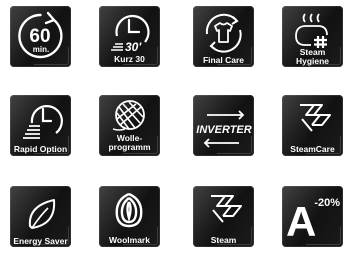 The height and width of the screenshot is (261, 350). Describe the element at coordinates (129, 240) in the screenshot. I see `woolmark-label: Woolmark` at that location.